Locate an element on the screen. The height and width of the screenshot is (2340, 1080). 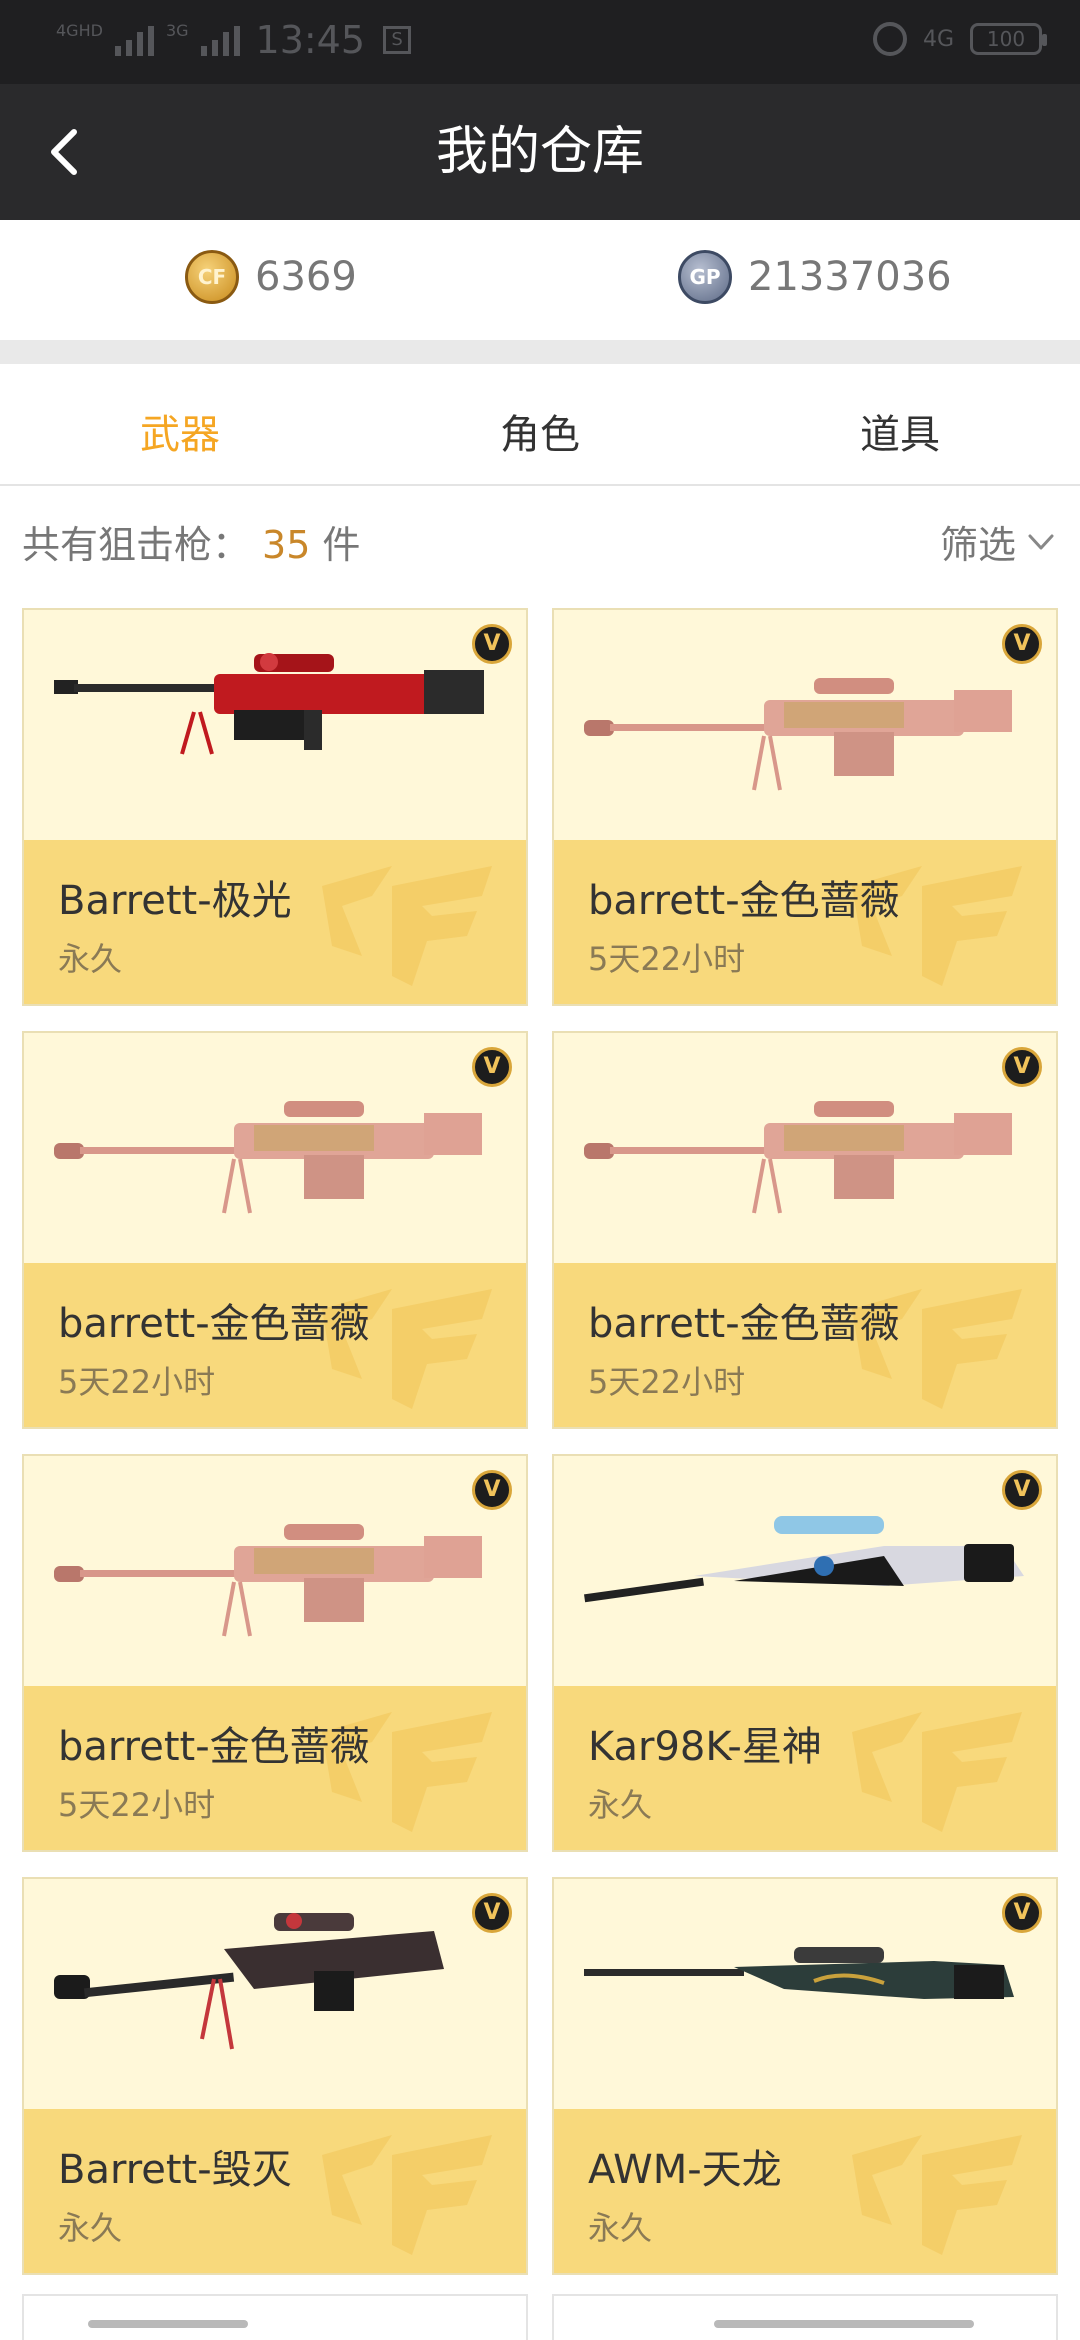
nav-bar: 我的仓库 is located at coordinates (540, 152).